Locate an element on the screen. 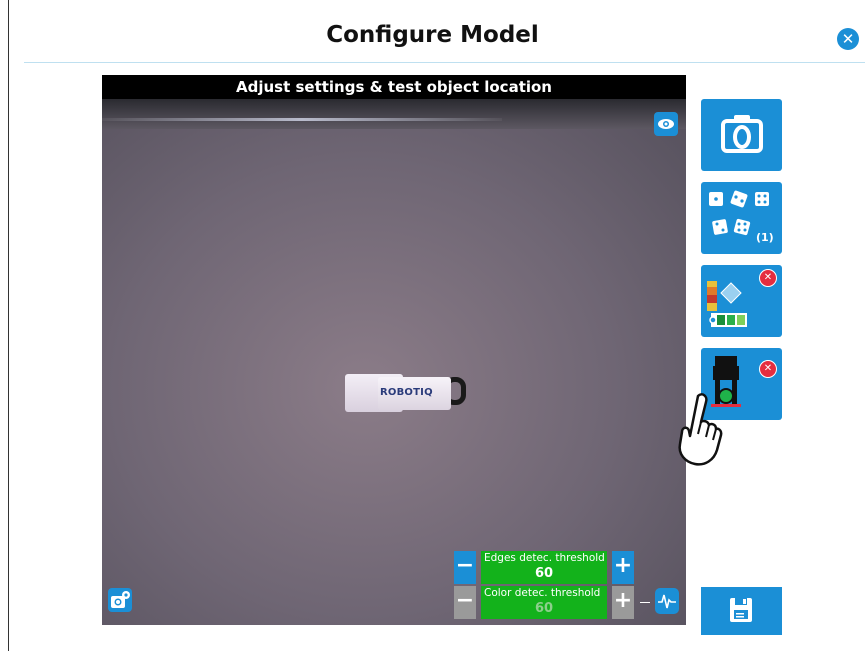 The width and height of the screenshot is (865, 651). camera-icon is located at coordinates (742, 134).